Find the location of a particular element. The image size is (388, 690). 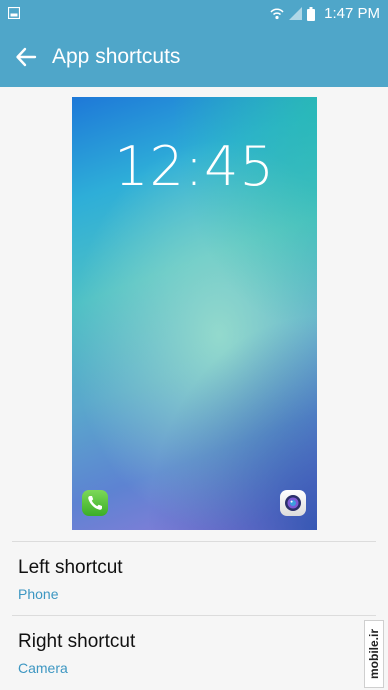

camera-icon is located at coordinates (293, 503).